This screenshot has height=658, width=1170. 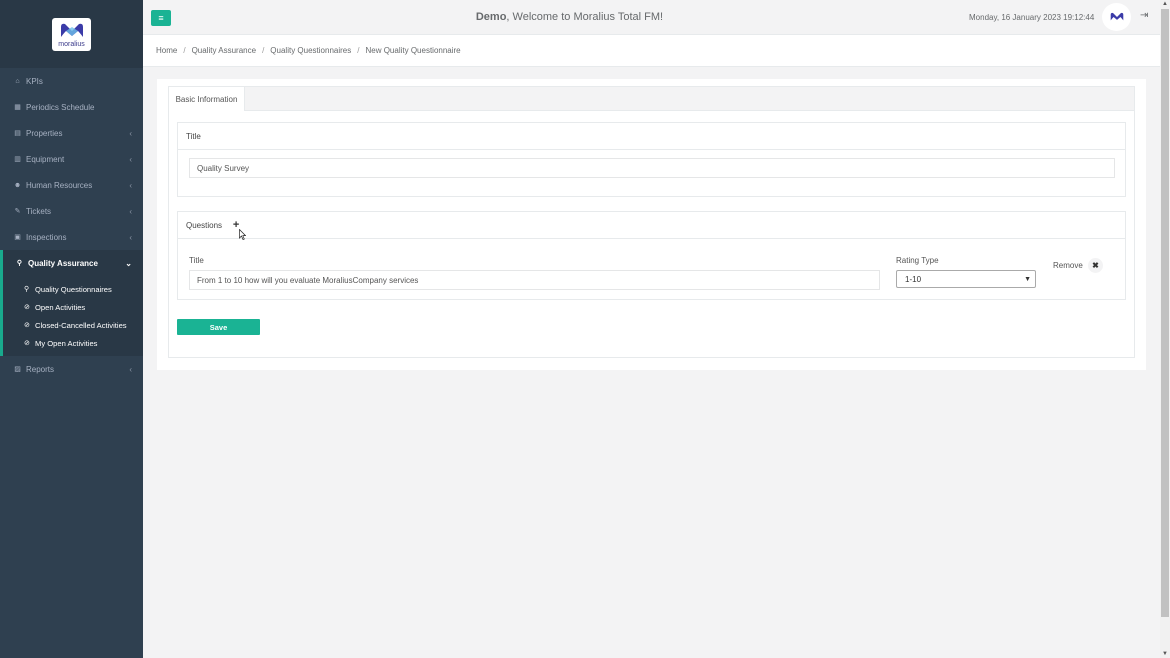 What do you see at coordinates (1027, 279) in the screenshot?
I see `chevron-down-icon: ▼` at bounding box center [1027, 279].